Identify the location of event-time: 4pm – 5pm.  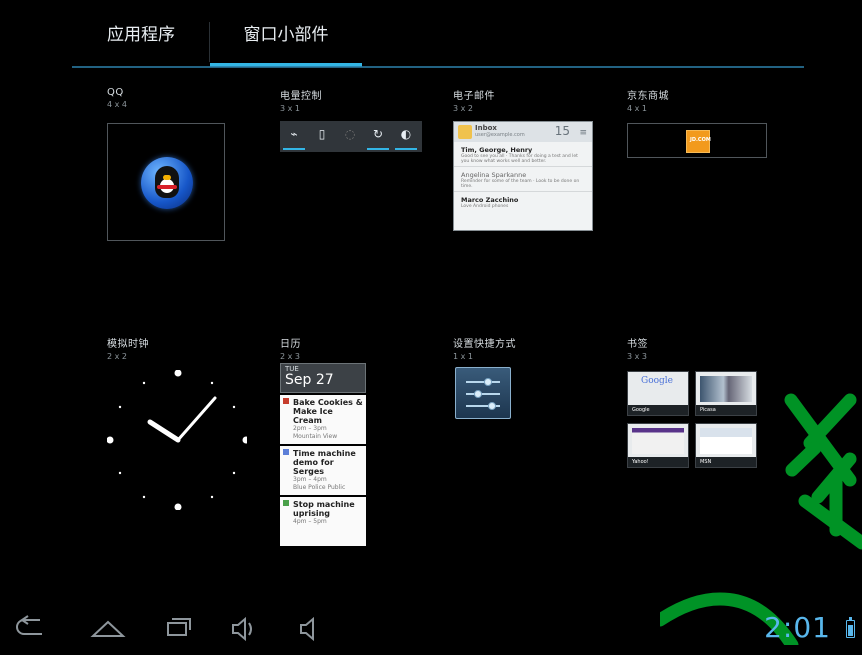
(310, 521).